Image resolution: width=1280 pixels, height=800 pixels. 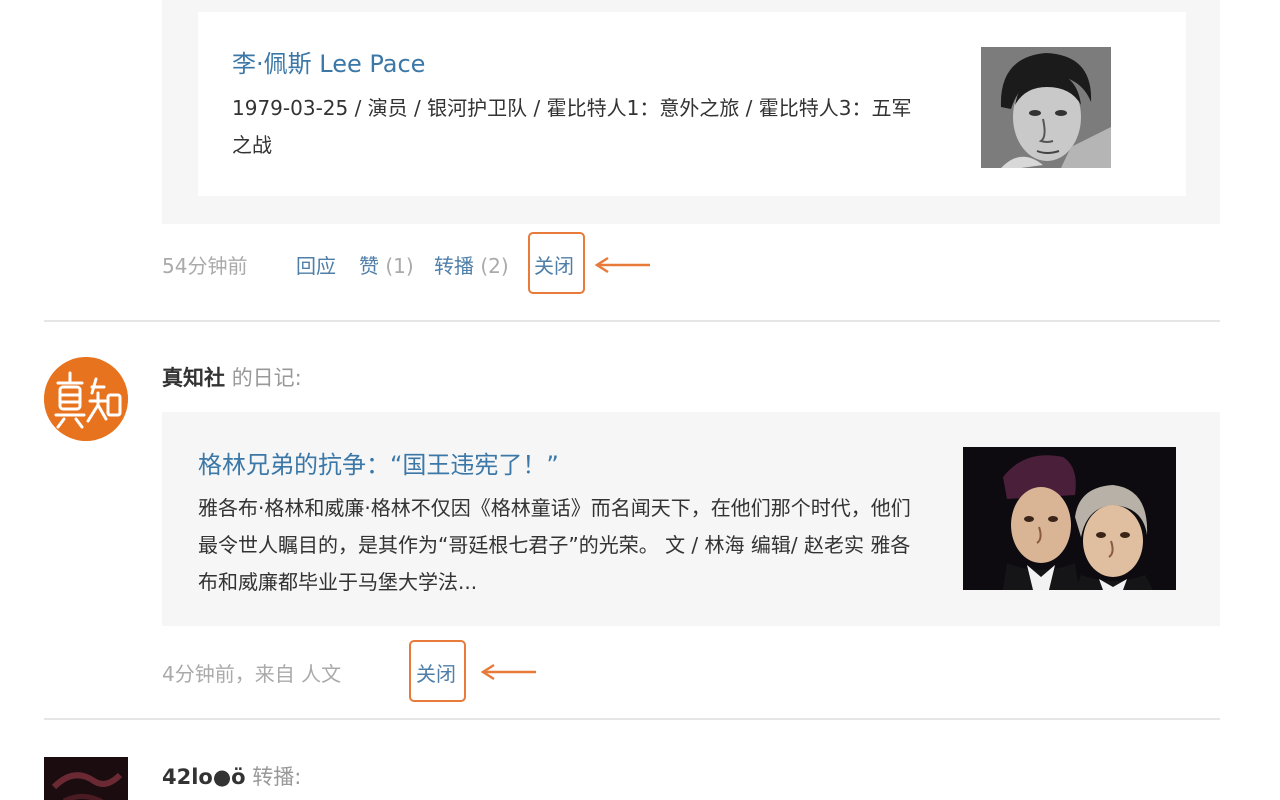 What do you see at coordinates (494, 266) in the screenshot?
I see `reshare-count: (2)` at bounding box center [494, 266].